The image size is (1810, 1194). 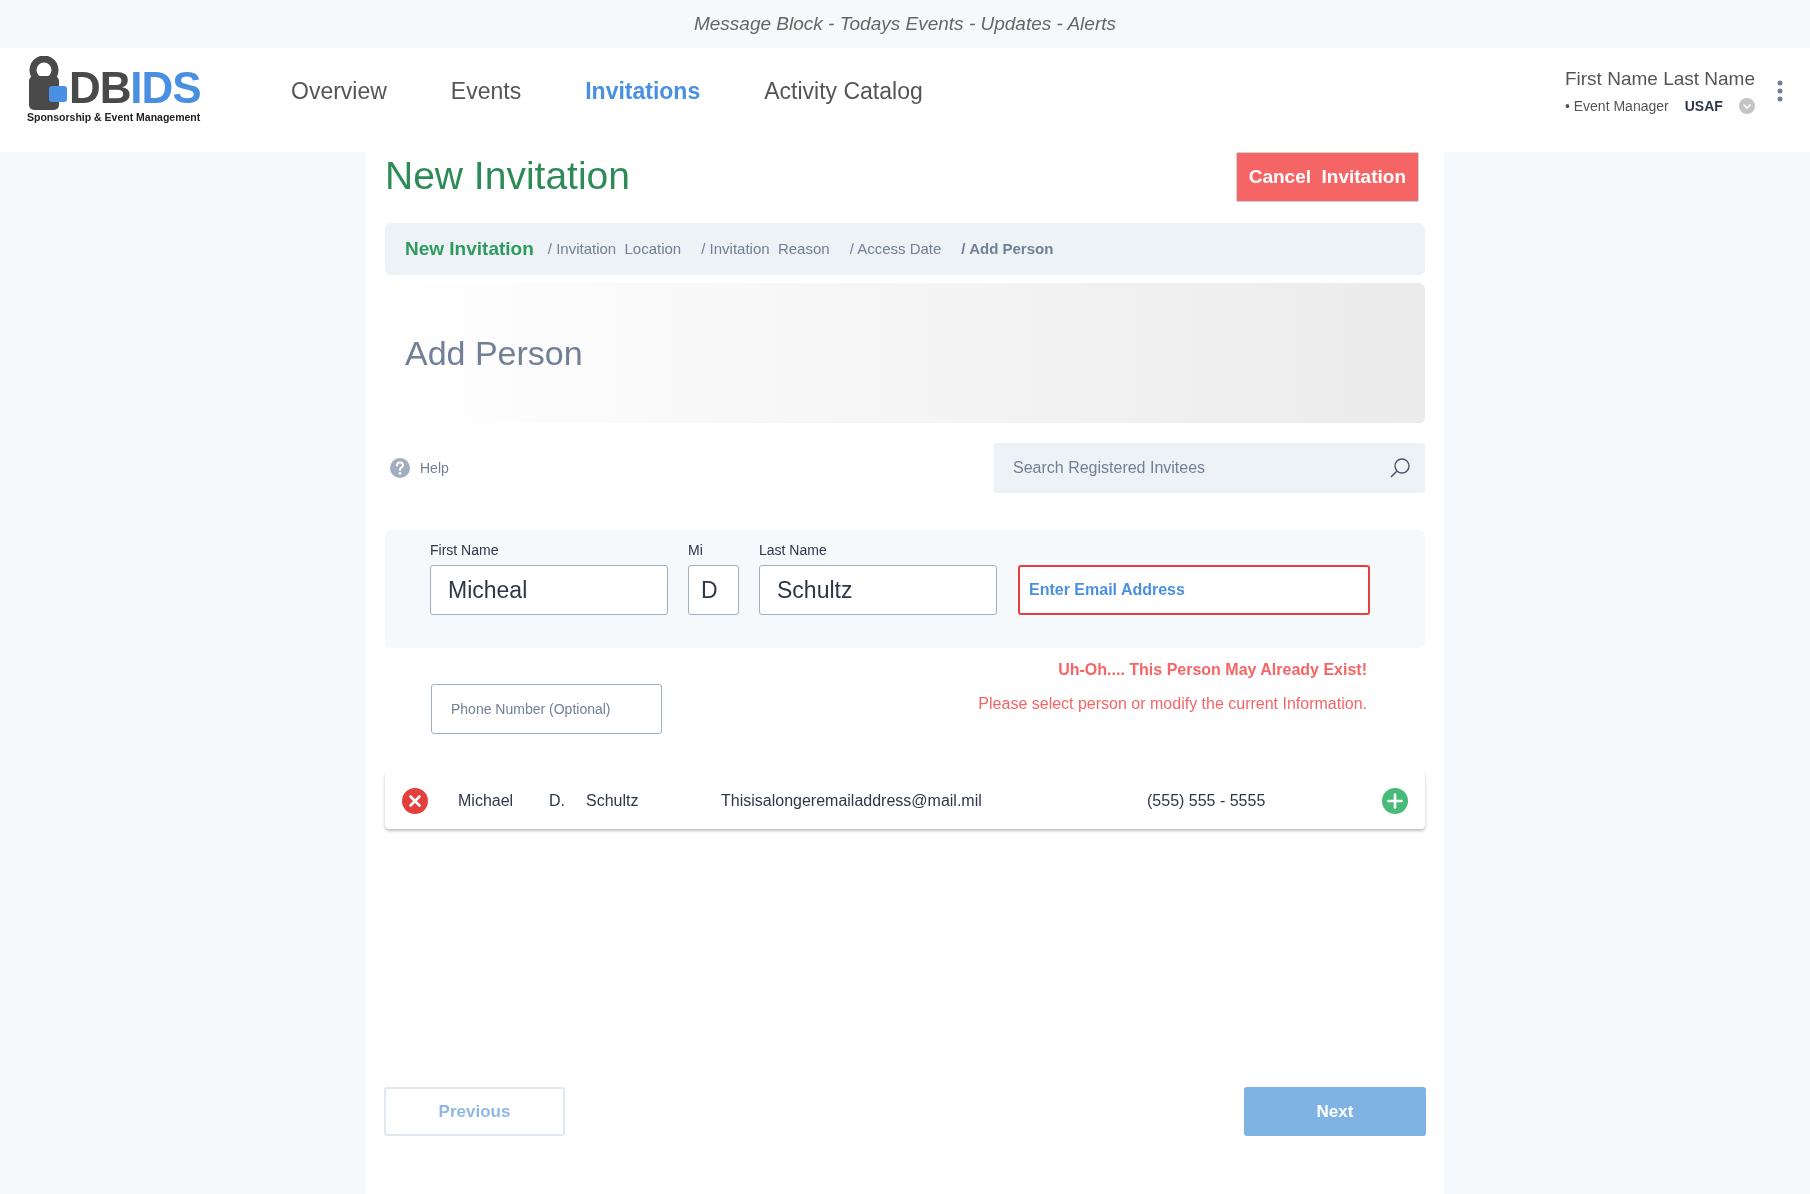 What do you see at coordinates (494, 353) in the screenshot?
I see `section-title: Add Person` at bounding box center [494, 353].